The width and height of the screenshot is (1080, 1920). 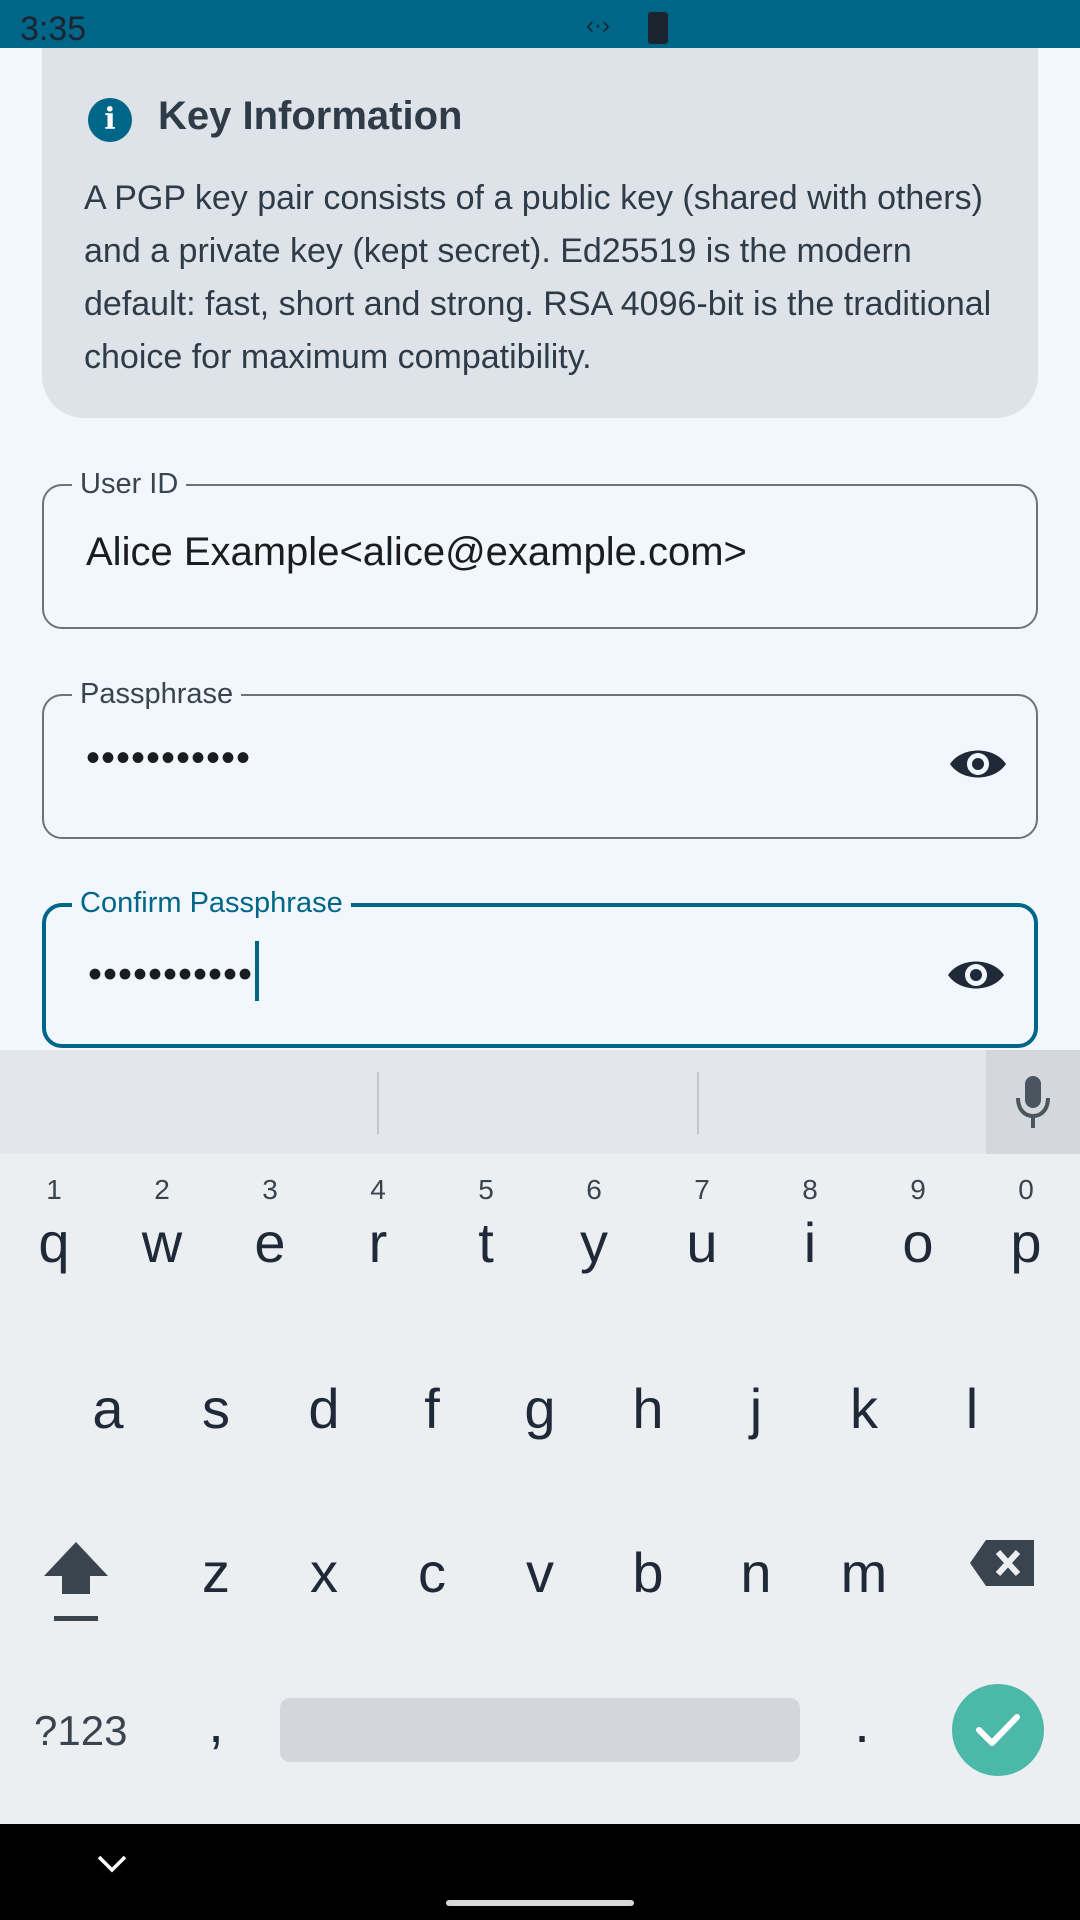 I want to click on user-id-value: Alice Example<alice@example.com>, so click(x=416, y=552).